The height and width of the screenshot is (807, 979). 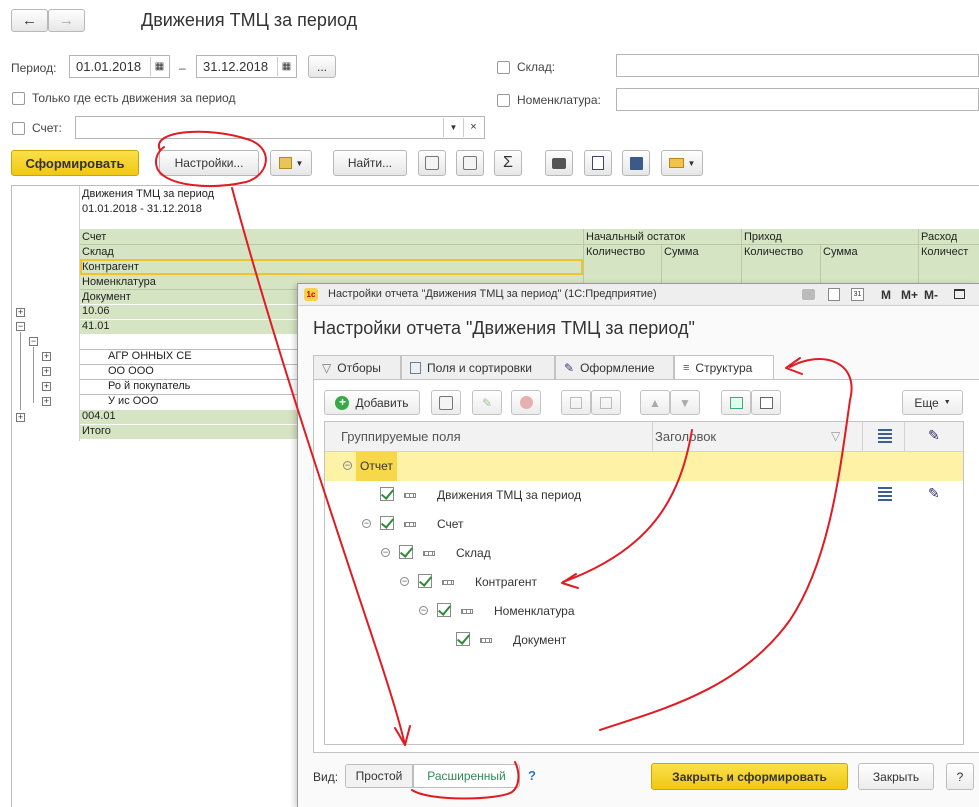 I want to click on memory-minus-button: M-, so click(x=931, y=295).